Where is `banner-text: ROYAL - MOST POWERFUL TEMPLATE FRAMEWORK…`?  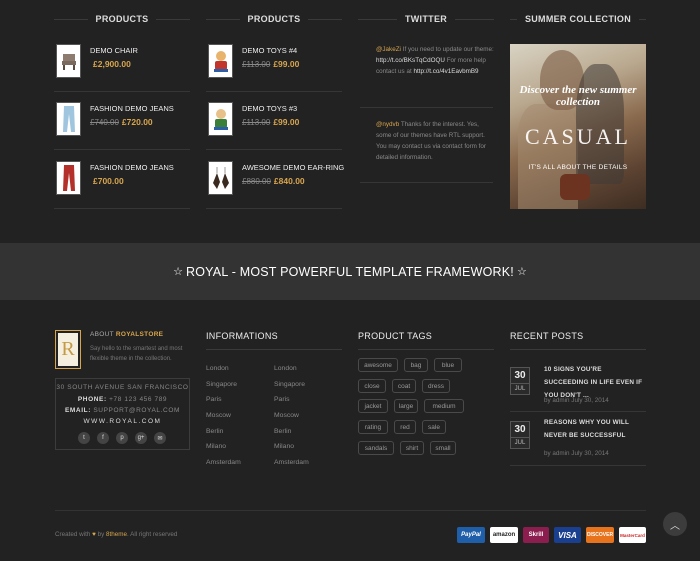 banner-text: ROYAL - MOST POWERFUL TEMPLATE FRAMEWORK… is located at coordinates (350, 271).